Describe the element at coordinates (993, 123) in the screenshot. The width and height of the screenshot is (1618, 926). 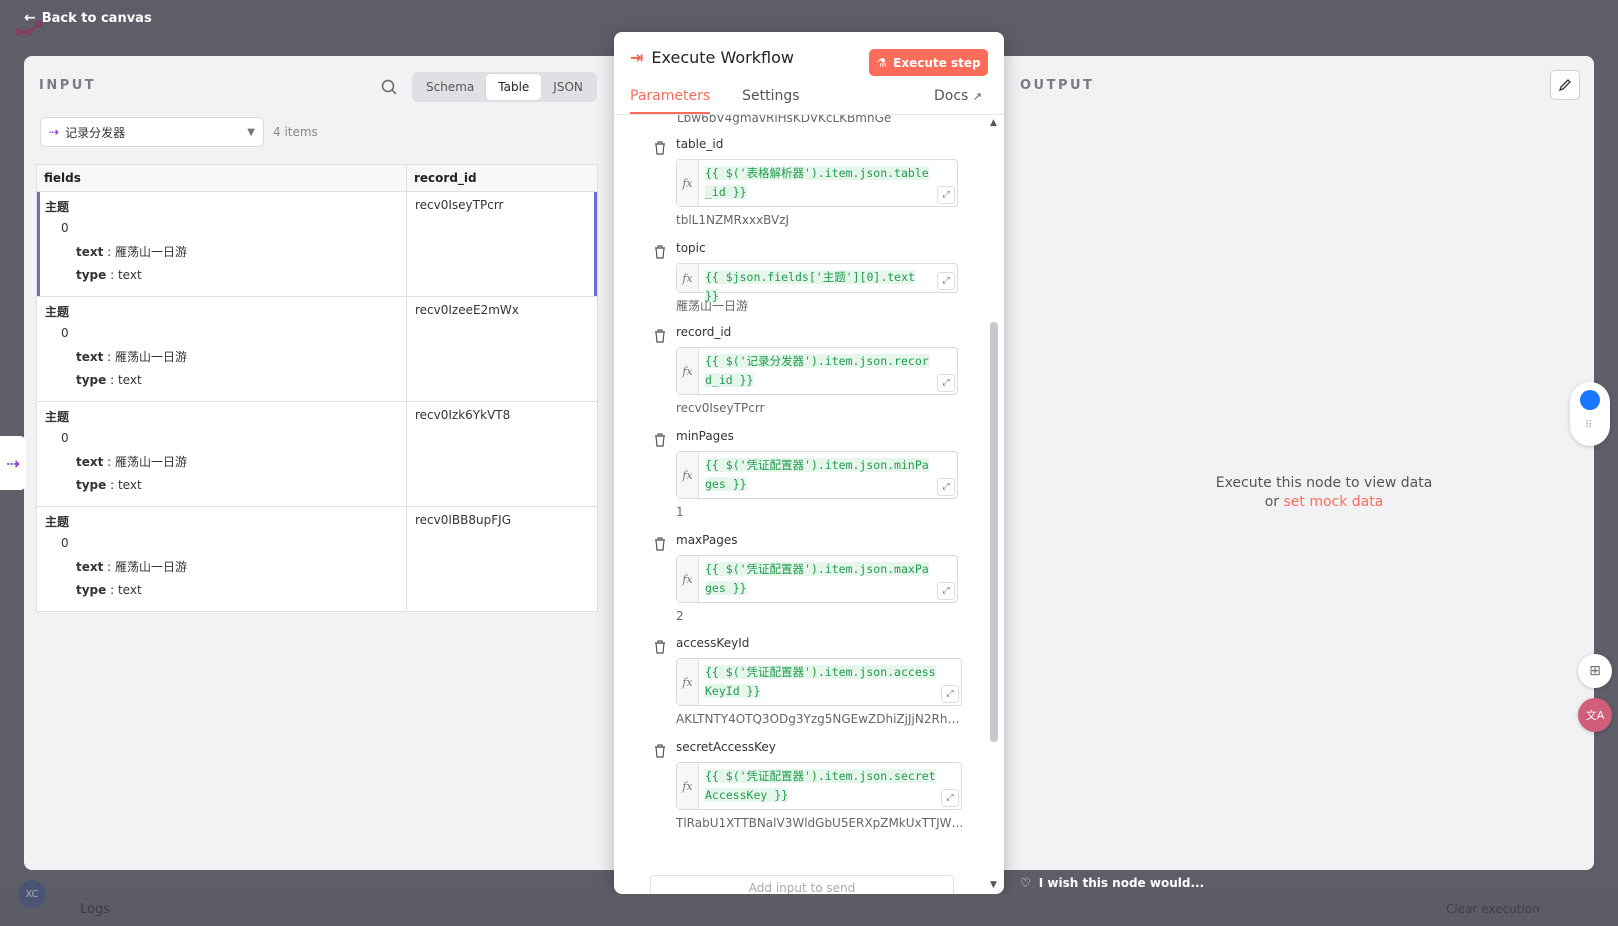
I see `scroll-up-icon: ▲` at that location.